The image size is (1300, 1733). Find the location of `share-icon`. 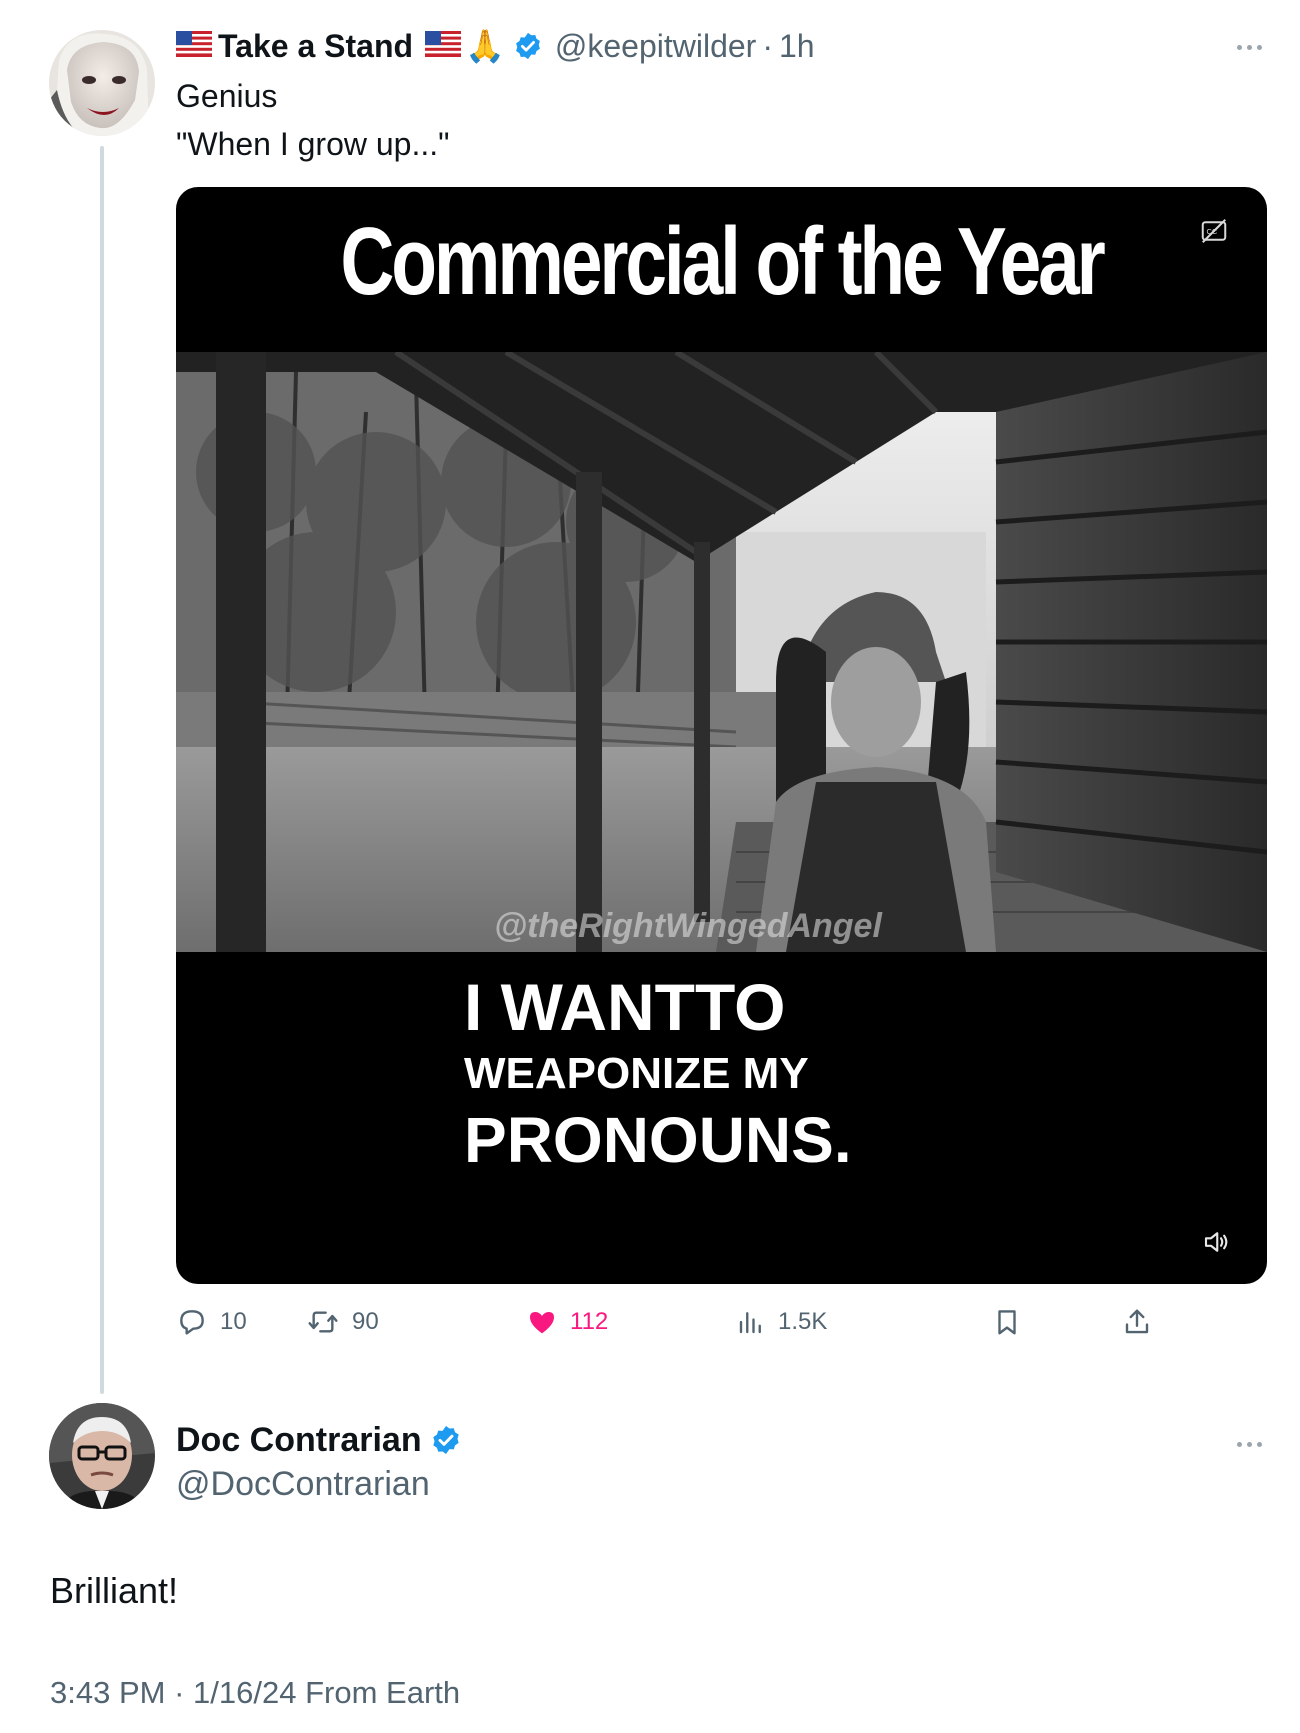

share-icon is located at coordinates (1137, 1321).